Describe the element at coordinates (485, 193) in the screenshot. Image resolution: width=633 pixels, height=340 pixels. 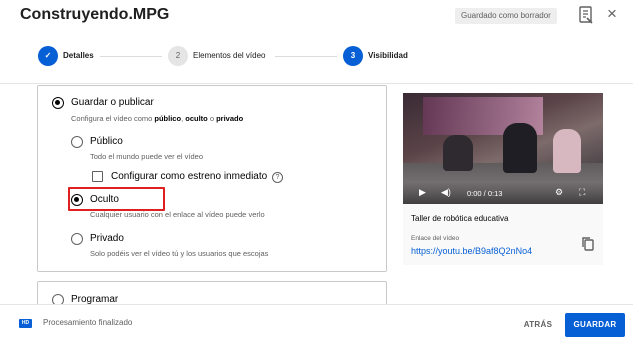
I see `video-time: 0:00 / 0:13` at that location.